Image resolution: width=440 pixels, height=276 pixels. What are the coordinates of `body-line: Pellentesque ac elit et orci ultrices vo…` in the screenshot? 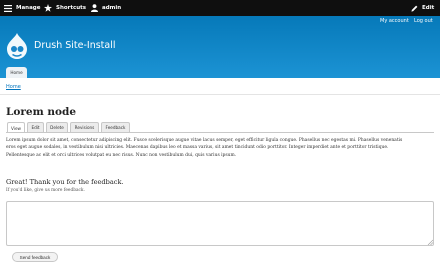 It's located at (121, 155).